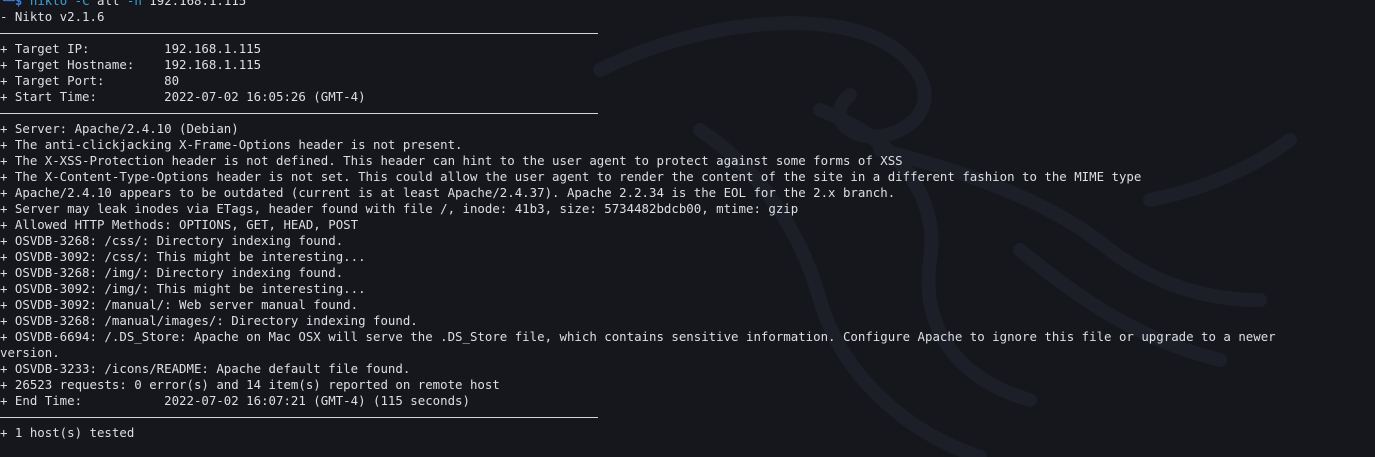 The width and height of the screenshot is (1375, 457). I want to click on finding-line: + Server: Apache/2.4.10 (Debian), so click(119, 128).